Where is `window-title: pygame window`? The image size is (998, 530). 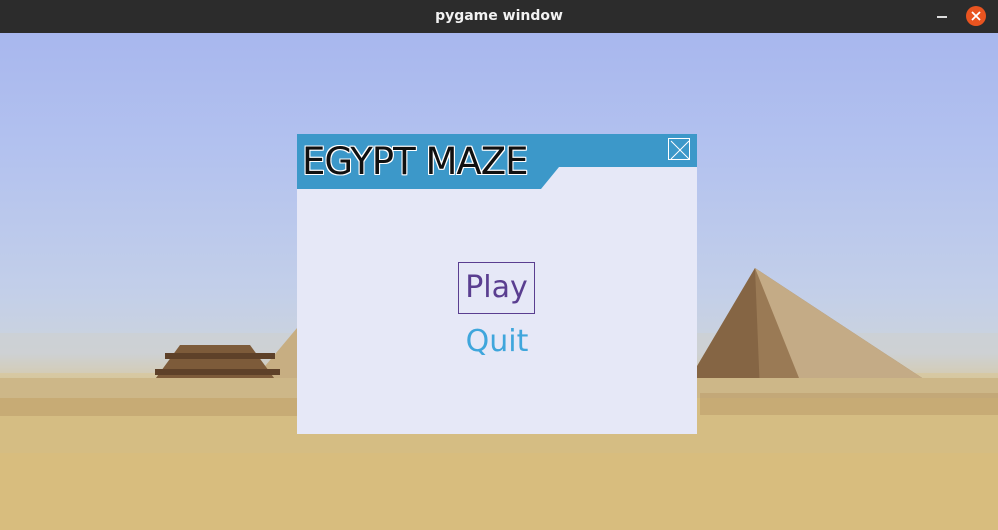 window-title: pygame window is located at coordinates (499, 16).